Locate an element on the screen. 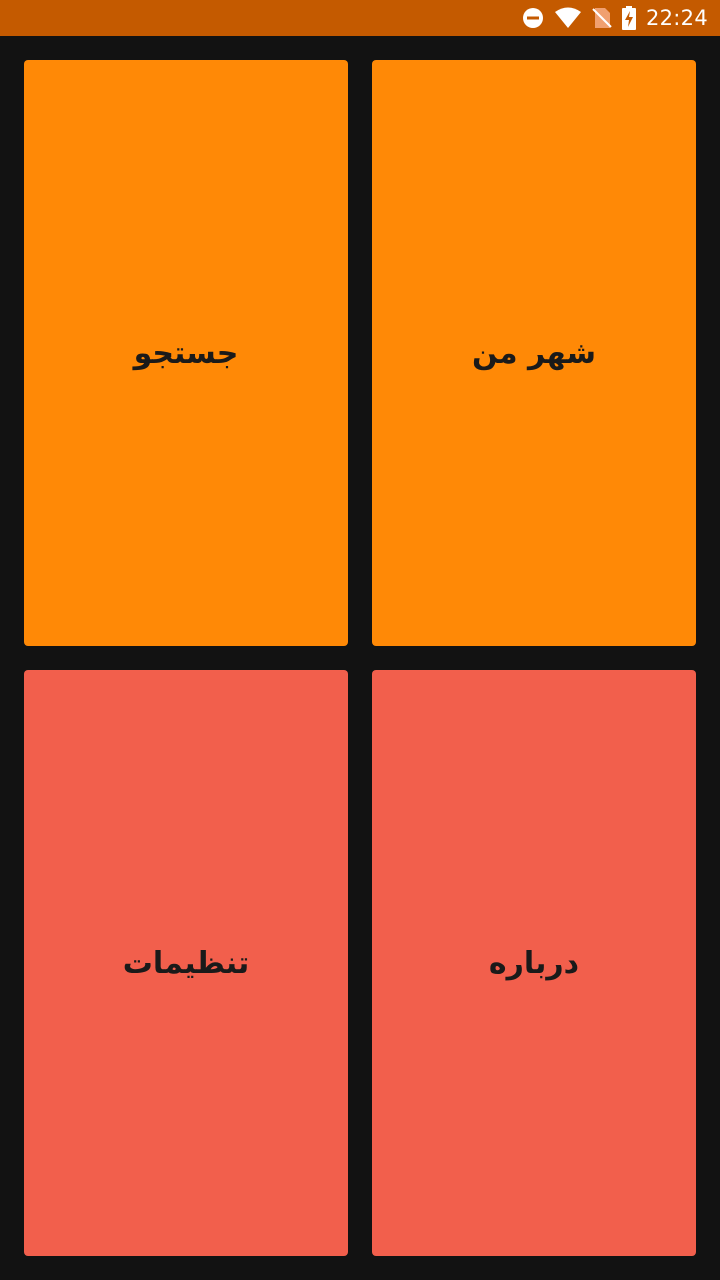  status-time: 22:24 is located at coordinates (676, 18).